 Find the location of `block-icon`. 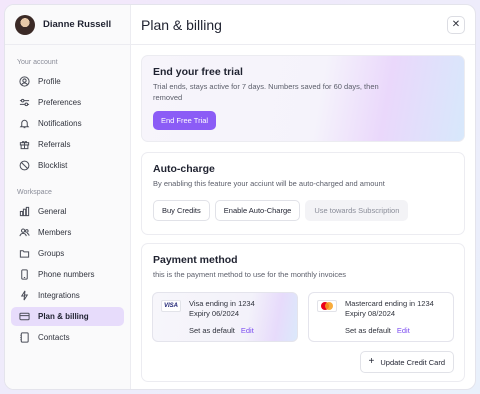

block-icon is located at coordinates (24, 165).